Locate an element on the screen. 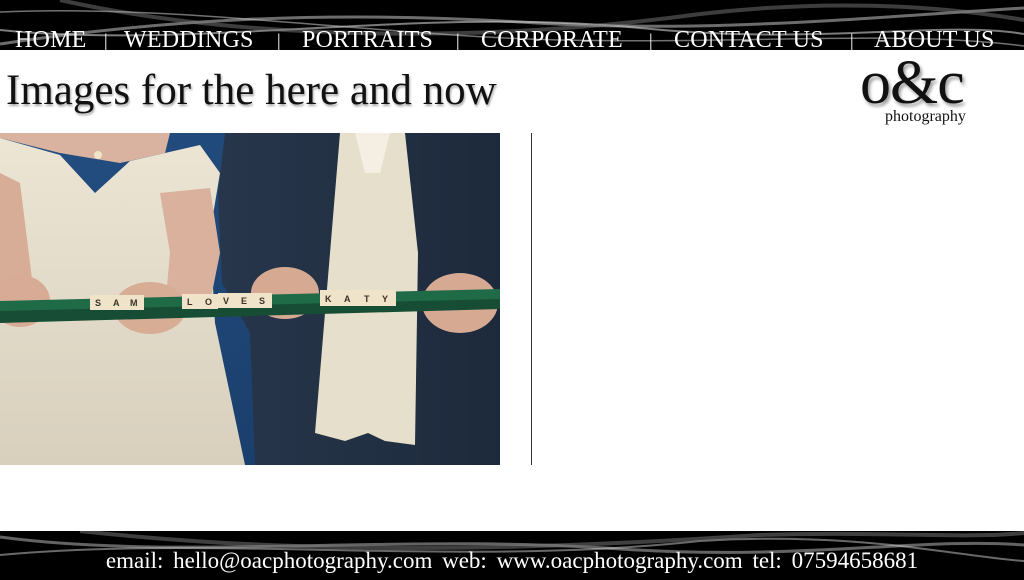  tile-letter: V is located at coordinates (226, 301).